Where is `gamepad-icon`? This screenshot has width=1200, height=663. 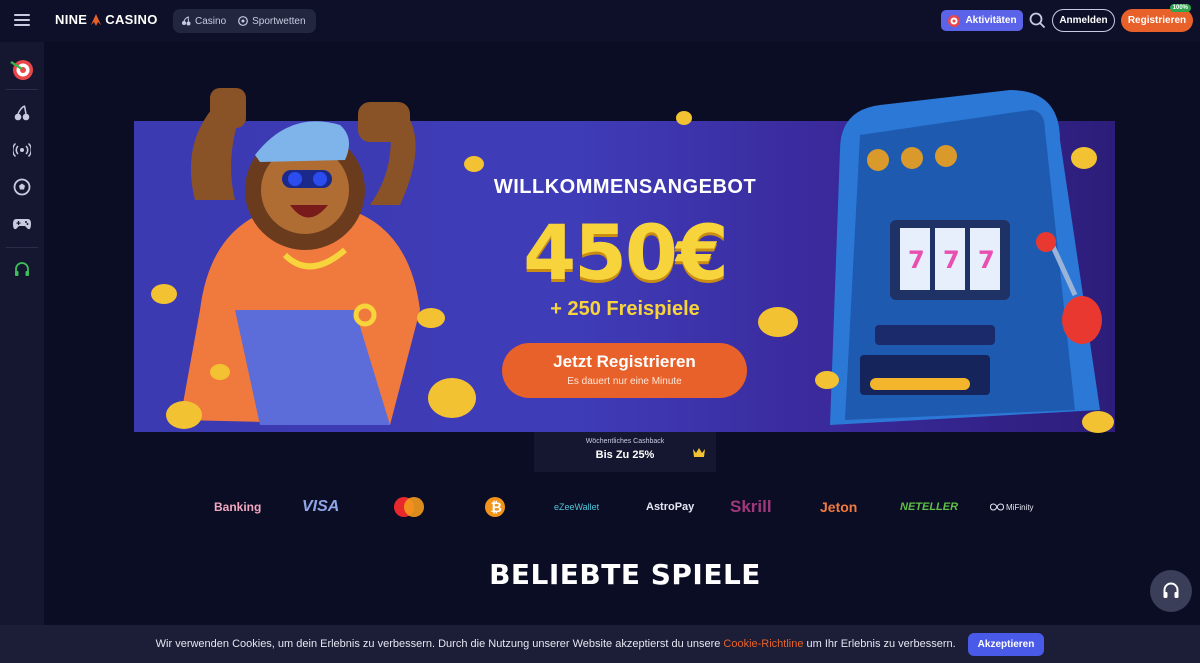
gamepad-icon is located at coordinates (22, 224).